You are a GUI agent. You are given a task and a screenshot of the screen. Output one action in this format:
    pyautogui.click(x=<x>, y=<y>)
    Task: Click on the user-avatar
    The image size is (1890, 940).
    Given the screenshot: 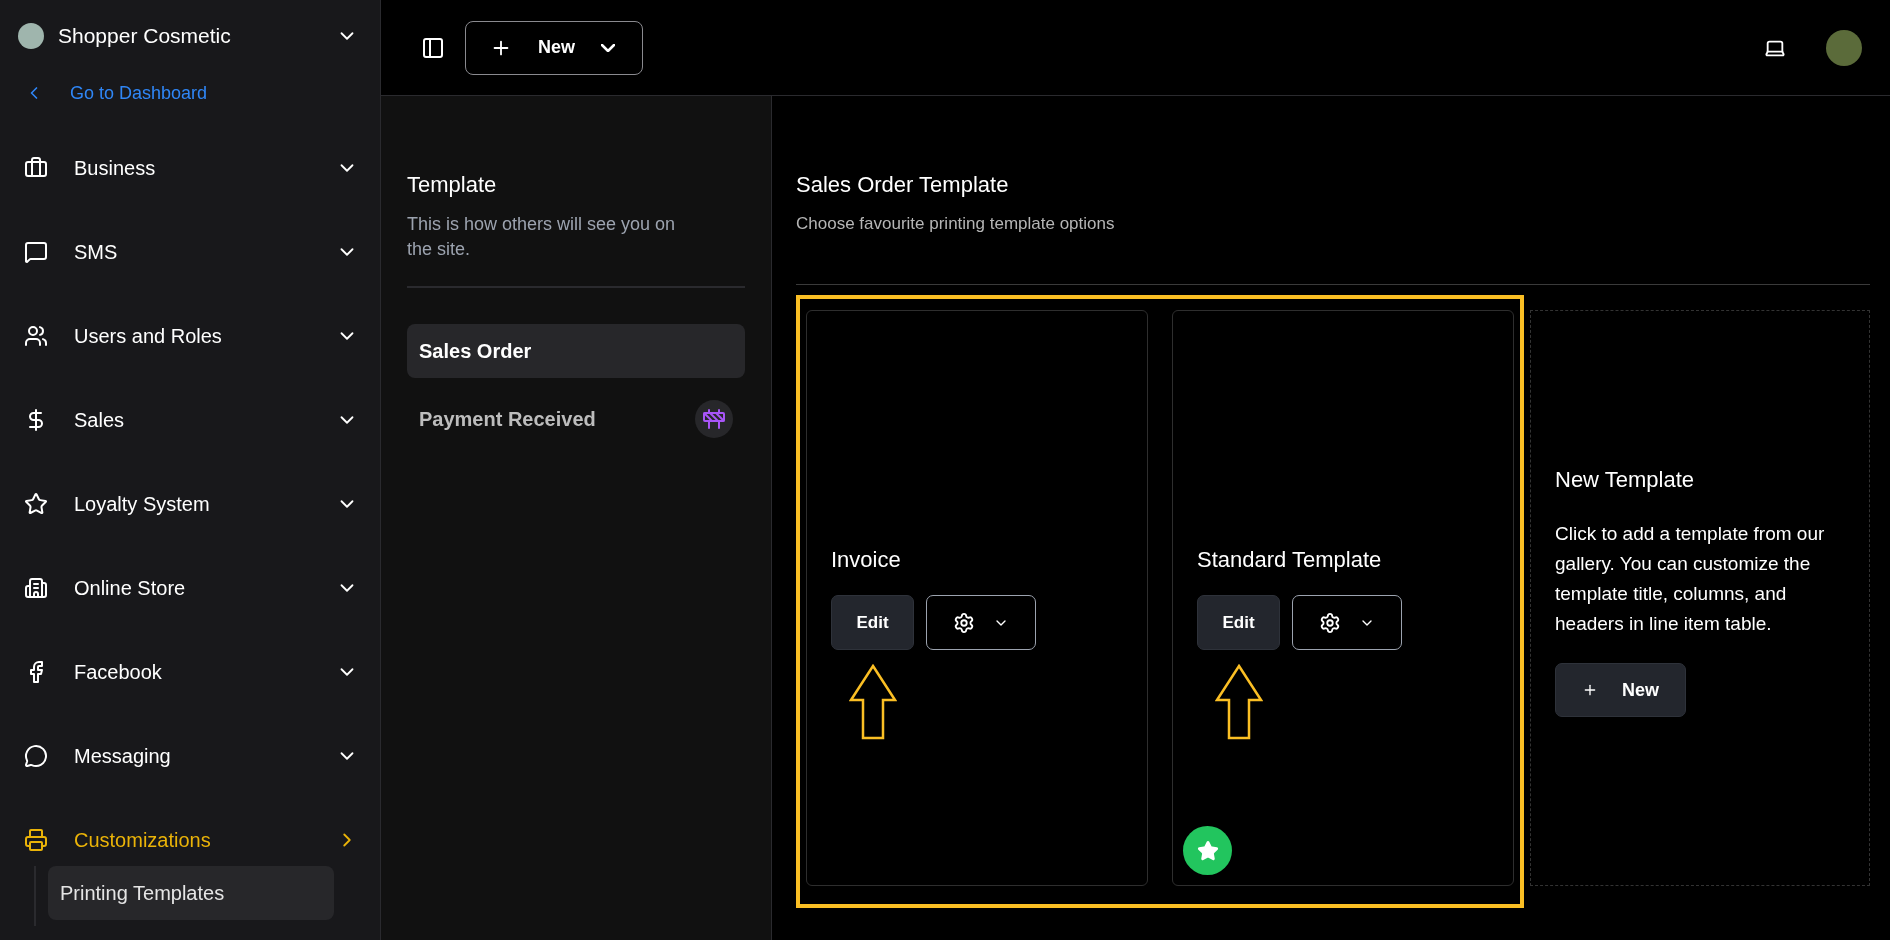 What is the action you would take?
    pyautogui.click(x=1844, y=47)
    